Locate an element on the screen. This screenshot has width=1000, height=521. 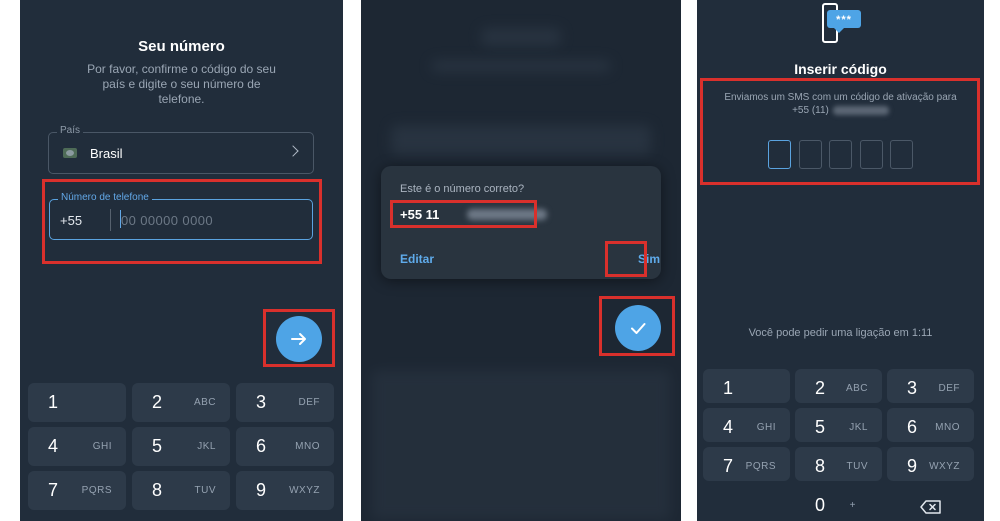
country-selector: País Brasil is located at coordinates (181, 149).